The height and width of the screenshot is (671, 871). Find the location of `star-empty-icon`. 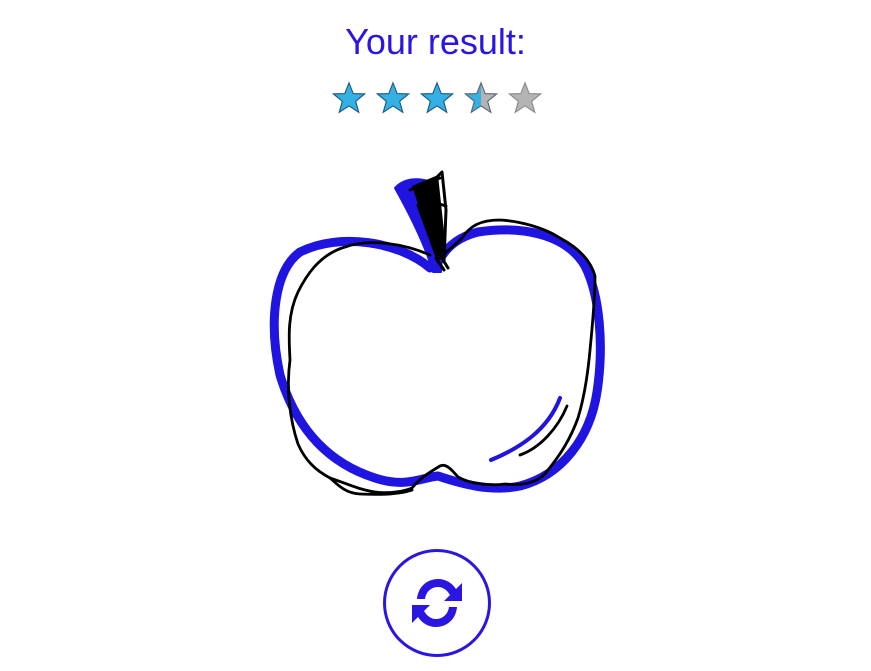

star-empty-icon is located at coordinates (525, 97).